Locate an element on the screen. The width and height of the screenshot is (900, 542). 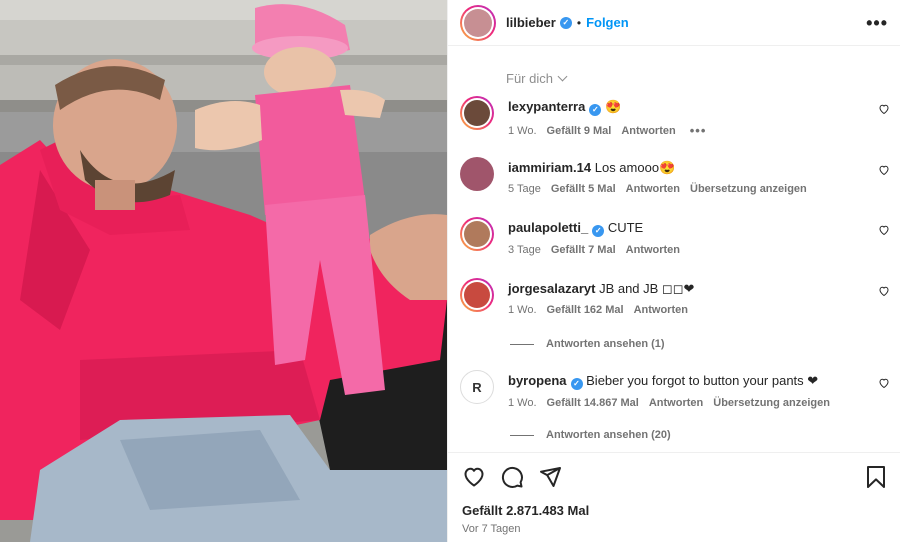
comment-username: lexypanterra is located at coordinates (546, 106).